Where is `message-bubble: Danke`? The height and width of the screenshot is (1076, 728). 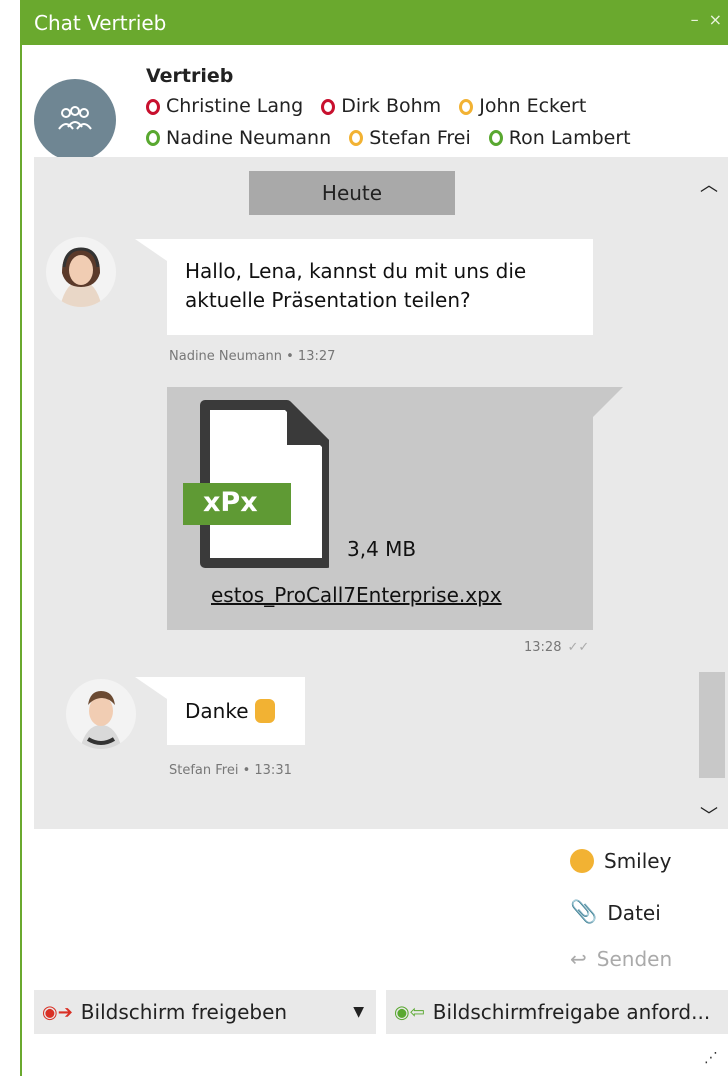 message-bubble: Danke is located at coordinates (236, 711).